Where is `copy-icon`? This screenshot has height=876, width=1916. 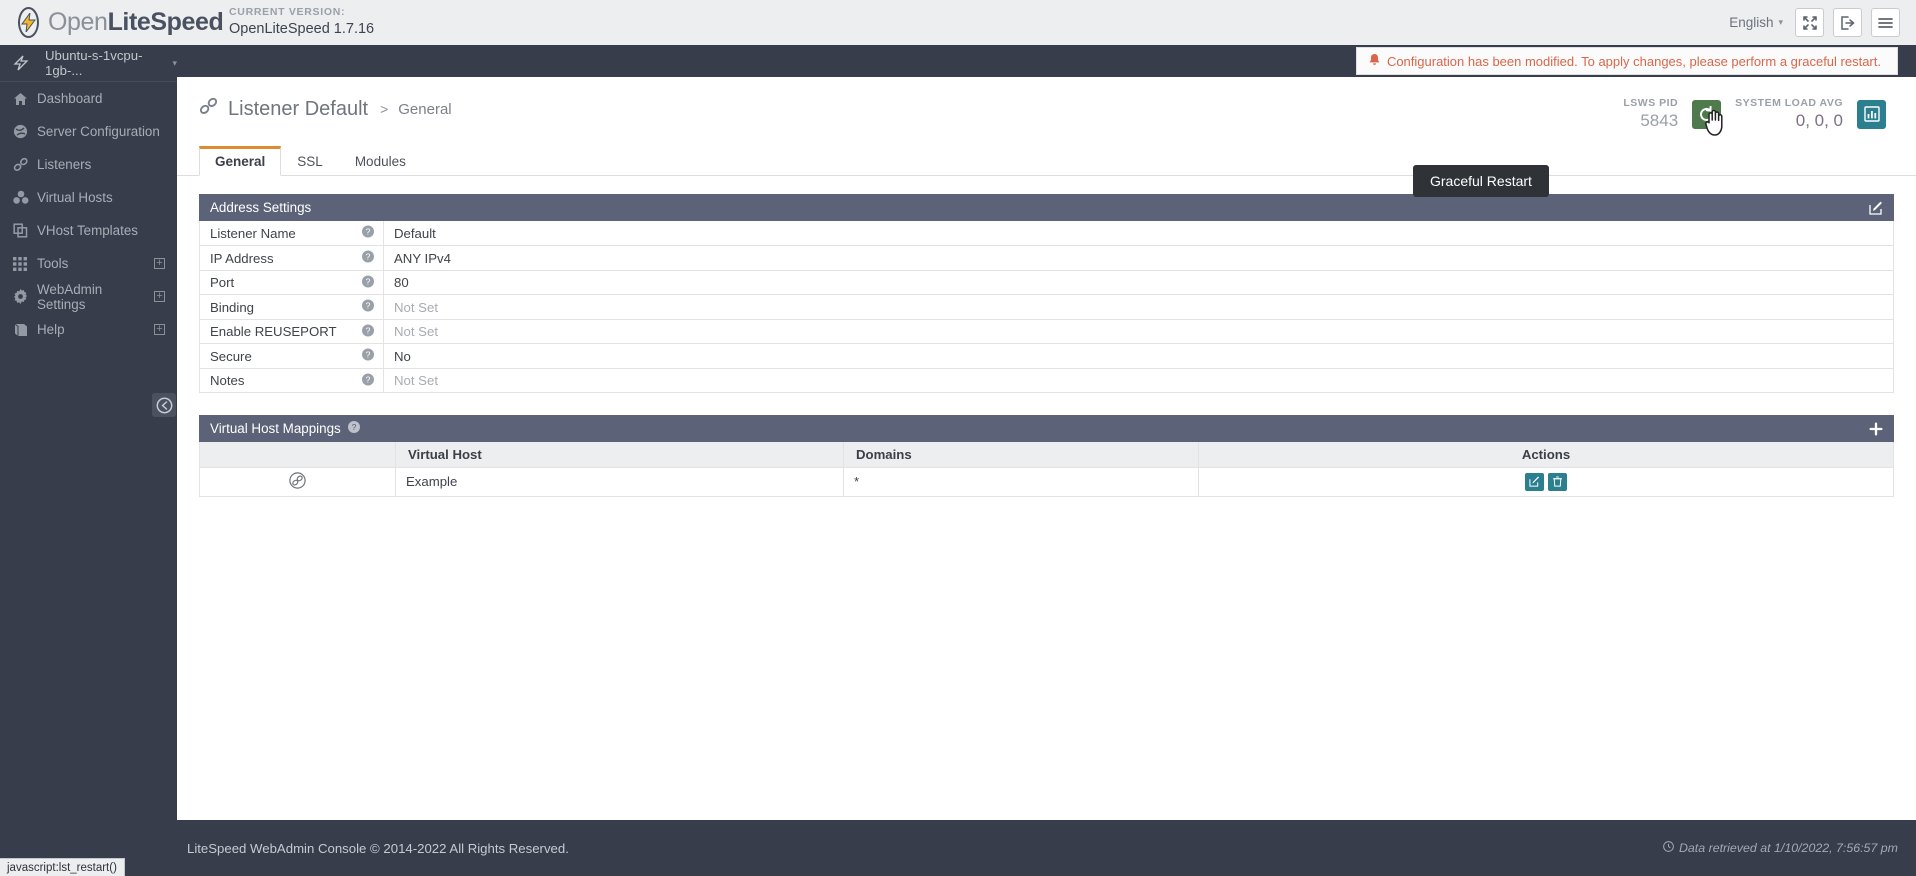 copy-icon is located at coordinates (25, 230).